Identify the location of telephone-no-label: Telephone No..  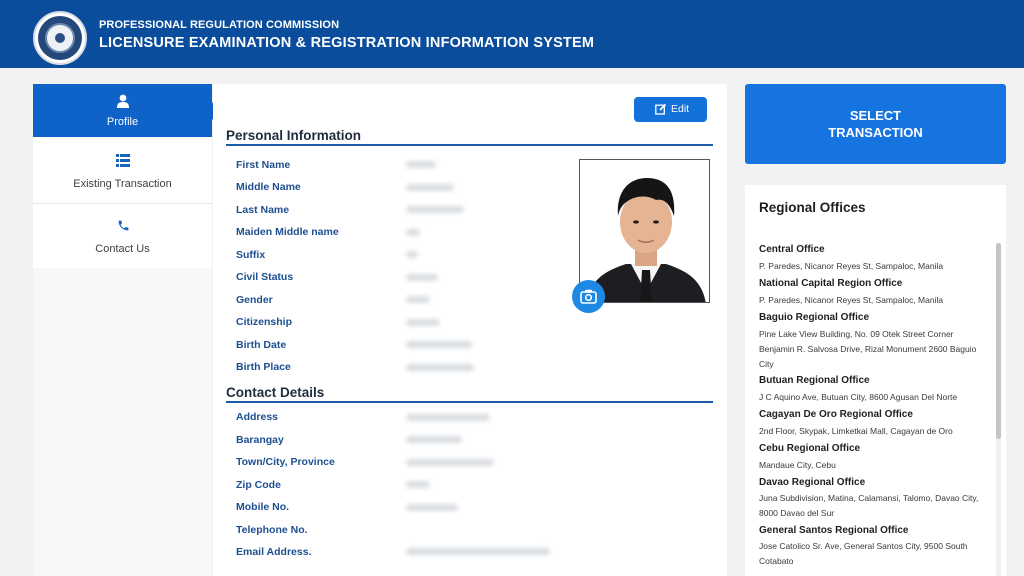
(272, 530).